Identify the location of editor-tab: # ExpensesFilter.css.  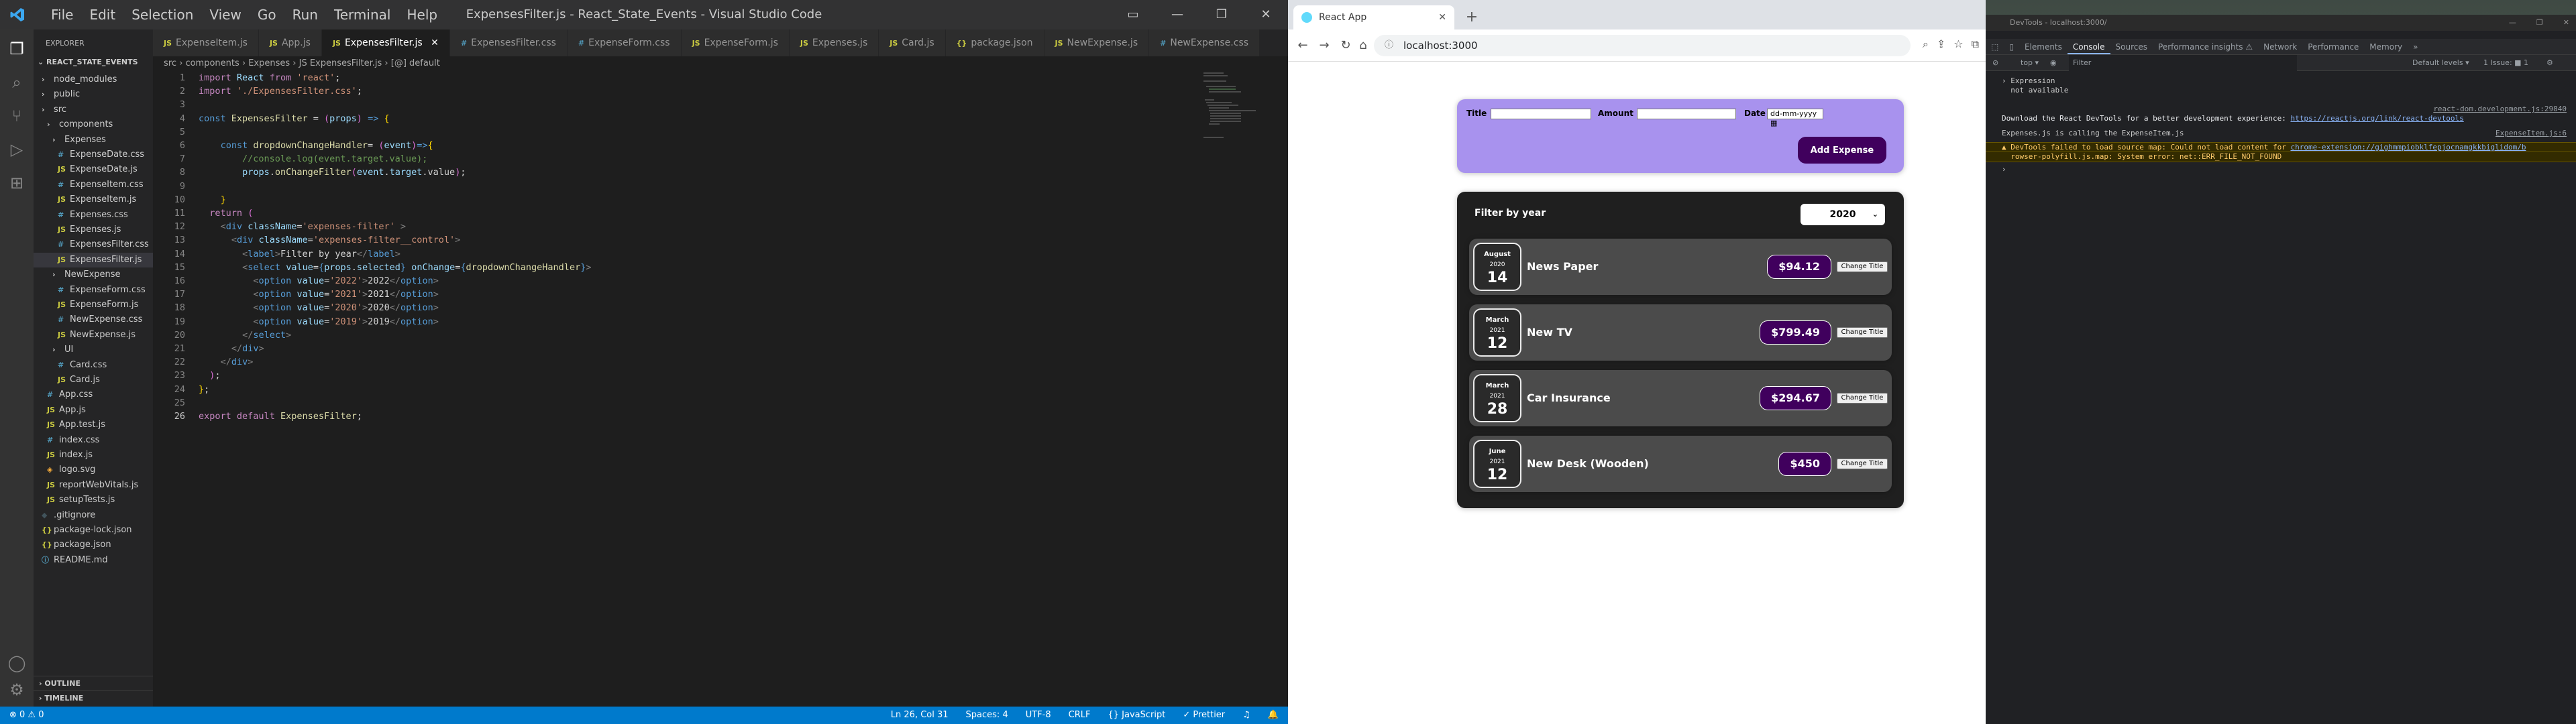
(508, 42).